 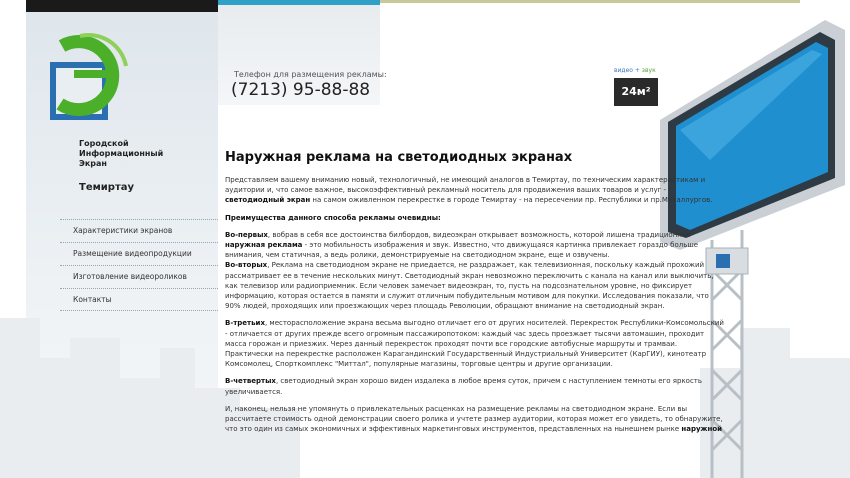 What do you see at coordinates (399, 157) in the screenshot?
I see `page-title: Наружная реклама на светодиодных экранах` at bounding box center [399, 157].